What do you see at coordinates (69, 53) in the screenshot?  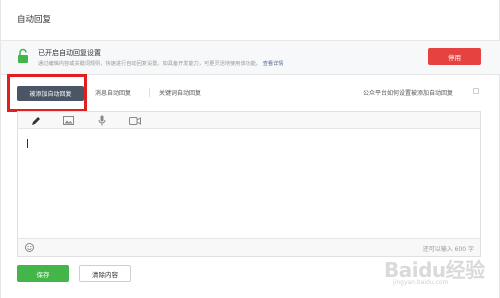 I see `status-title: 已开启自动回复设置` at bounding box center [69, 53].